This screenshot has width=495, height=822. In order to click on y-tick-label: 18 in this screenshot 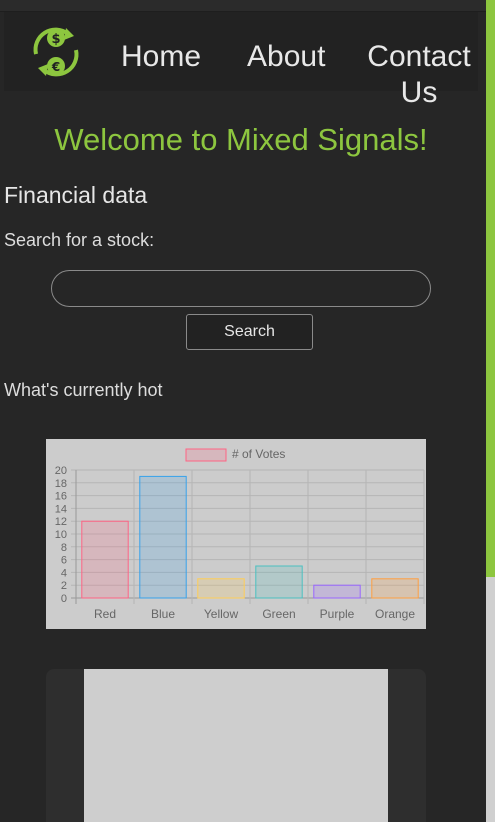, I will do `click(61, 484)`.